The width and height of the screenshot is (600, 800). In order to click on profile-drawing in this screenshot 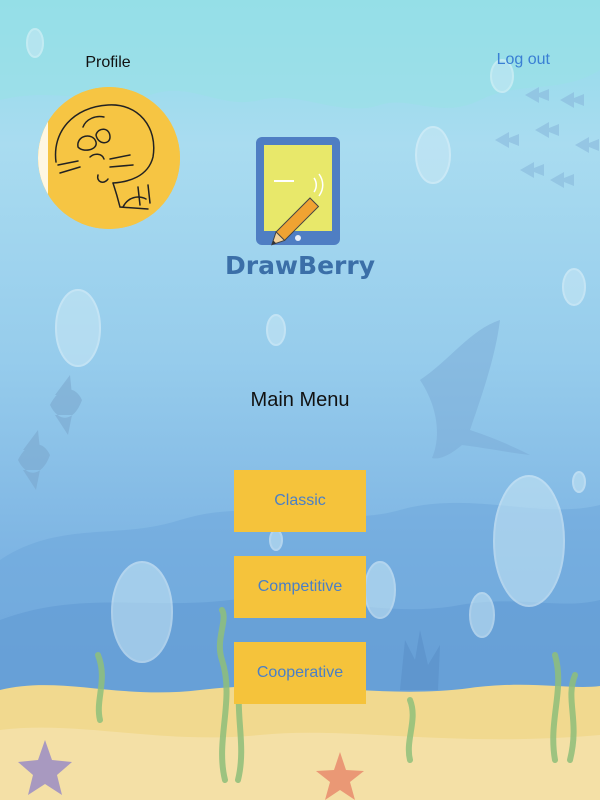, I will do `click(109, 158)`.